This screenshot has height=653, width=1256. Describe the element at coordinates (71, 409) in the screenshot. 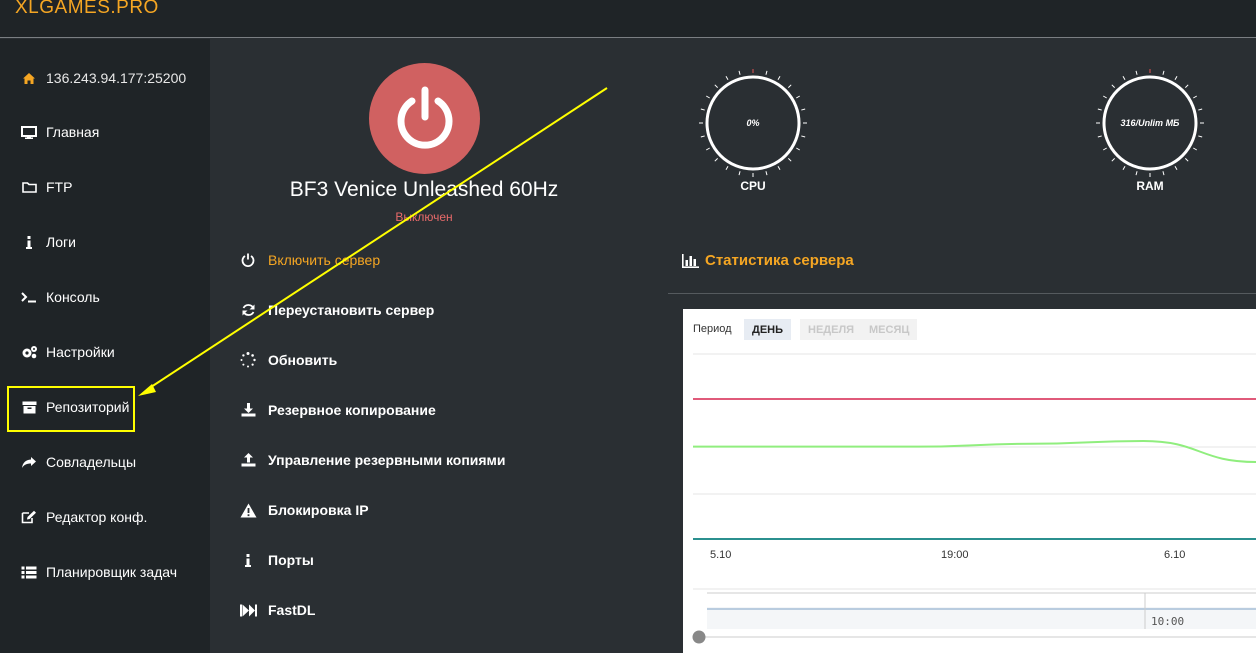

I see `repository-highlight-box` at that location.